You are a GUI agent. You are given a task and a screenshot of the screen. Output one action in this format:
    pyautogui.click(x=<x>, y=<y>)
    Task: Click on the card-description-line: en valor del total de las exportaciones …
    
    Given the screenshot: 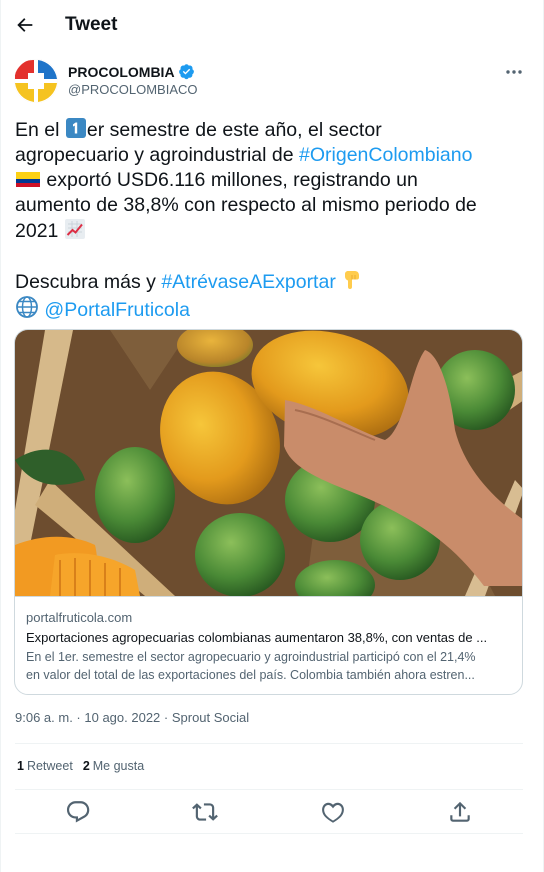 What is the action you would take?
    pyautogui.click(x=250, y=675)
    